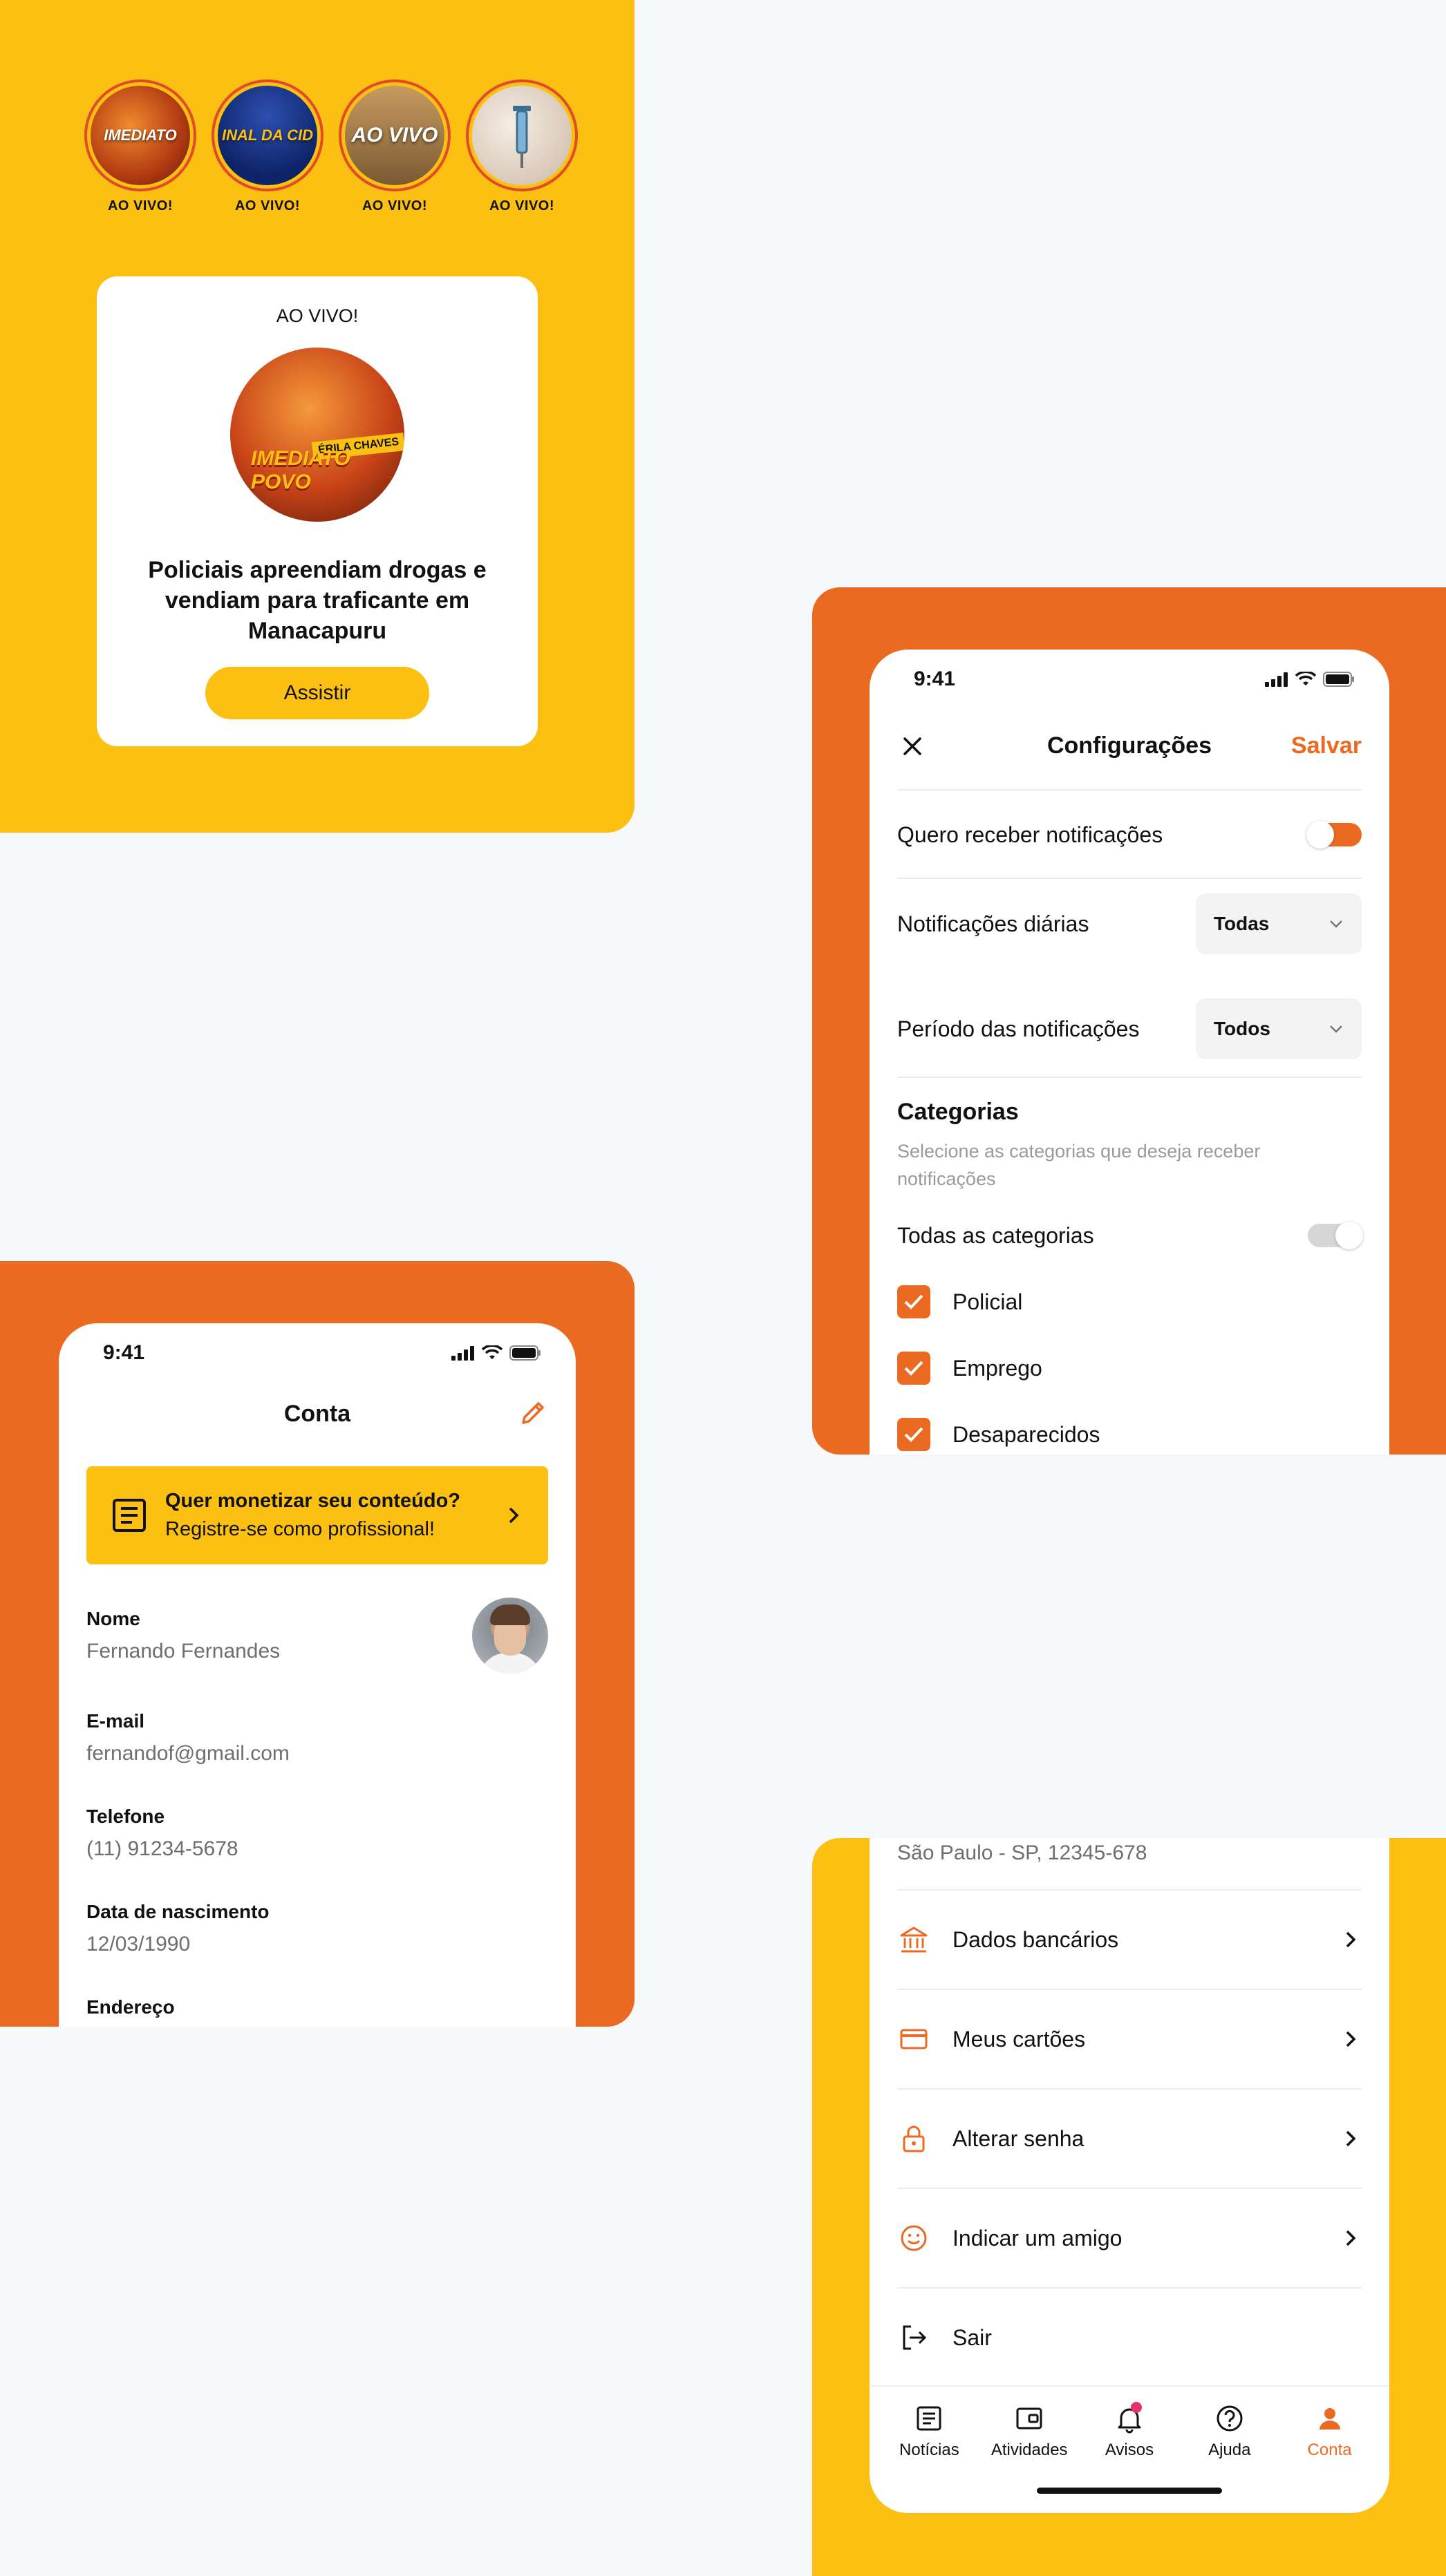  Describe the element at coordinates (1129, 2038) in the screenshot. I see `menu-item-cards: Meus cartões` at that location.